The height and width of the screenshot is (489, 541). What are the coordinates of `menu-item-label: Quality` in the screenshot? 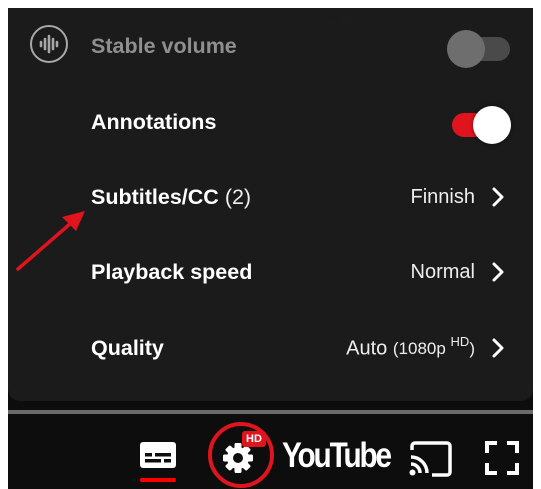 It's located at (127, 347).